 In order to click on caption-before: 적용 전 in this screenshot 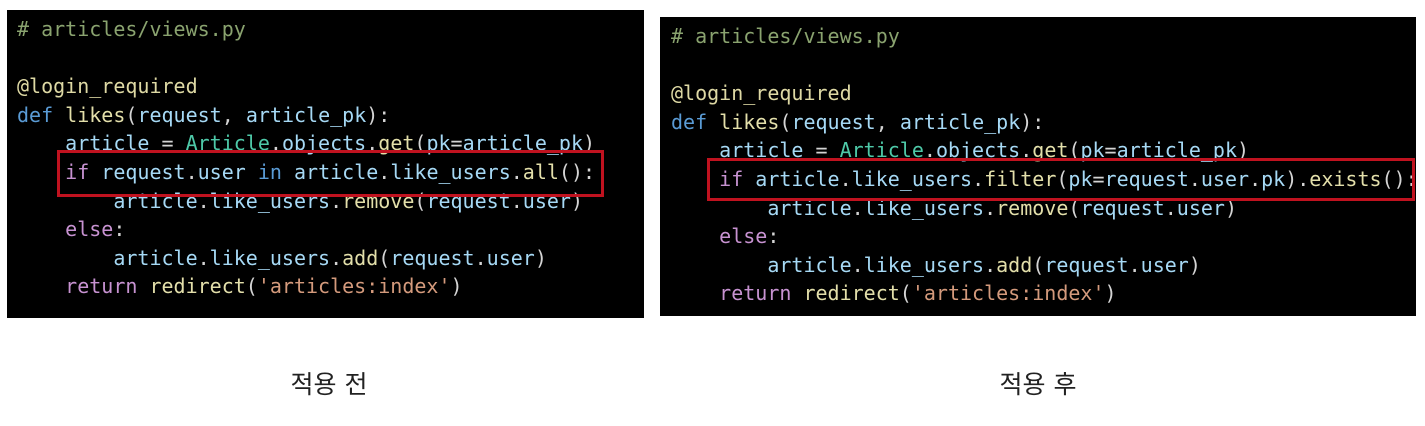, I will do `click(329, 384)`.